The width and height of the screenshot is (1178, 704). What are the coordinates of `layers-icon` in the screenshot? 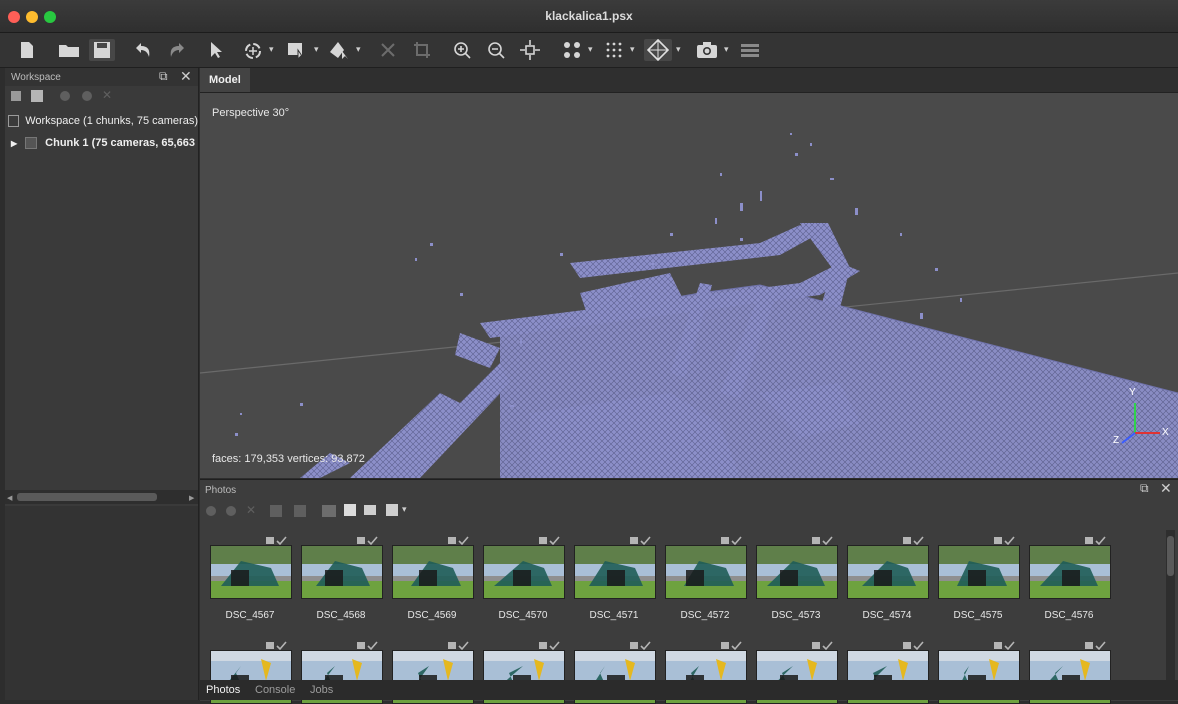 It's located at (750, 50).